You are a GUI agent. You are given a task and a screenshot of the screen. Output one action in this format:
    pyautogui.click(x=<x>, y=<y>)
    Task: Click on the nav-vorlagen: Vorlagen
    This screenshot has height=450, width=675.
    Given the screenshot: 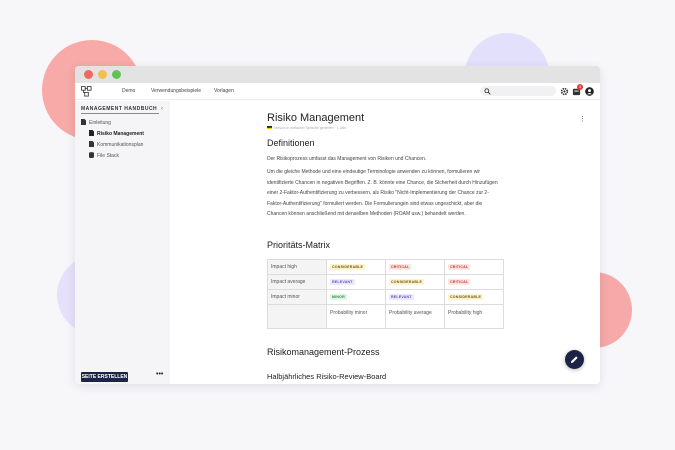 What is the action you would take?
    pyautogui.click(x=224, y=91)
    